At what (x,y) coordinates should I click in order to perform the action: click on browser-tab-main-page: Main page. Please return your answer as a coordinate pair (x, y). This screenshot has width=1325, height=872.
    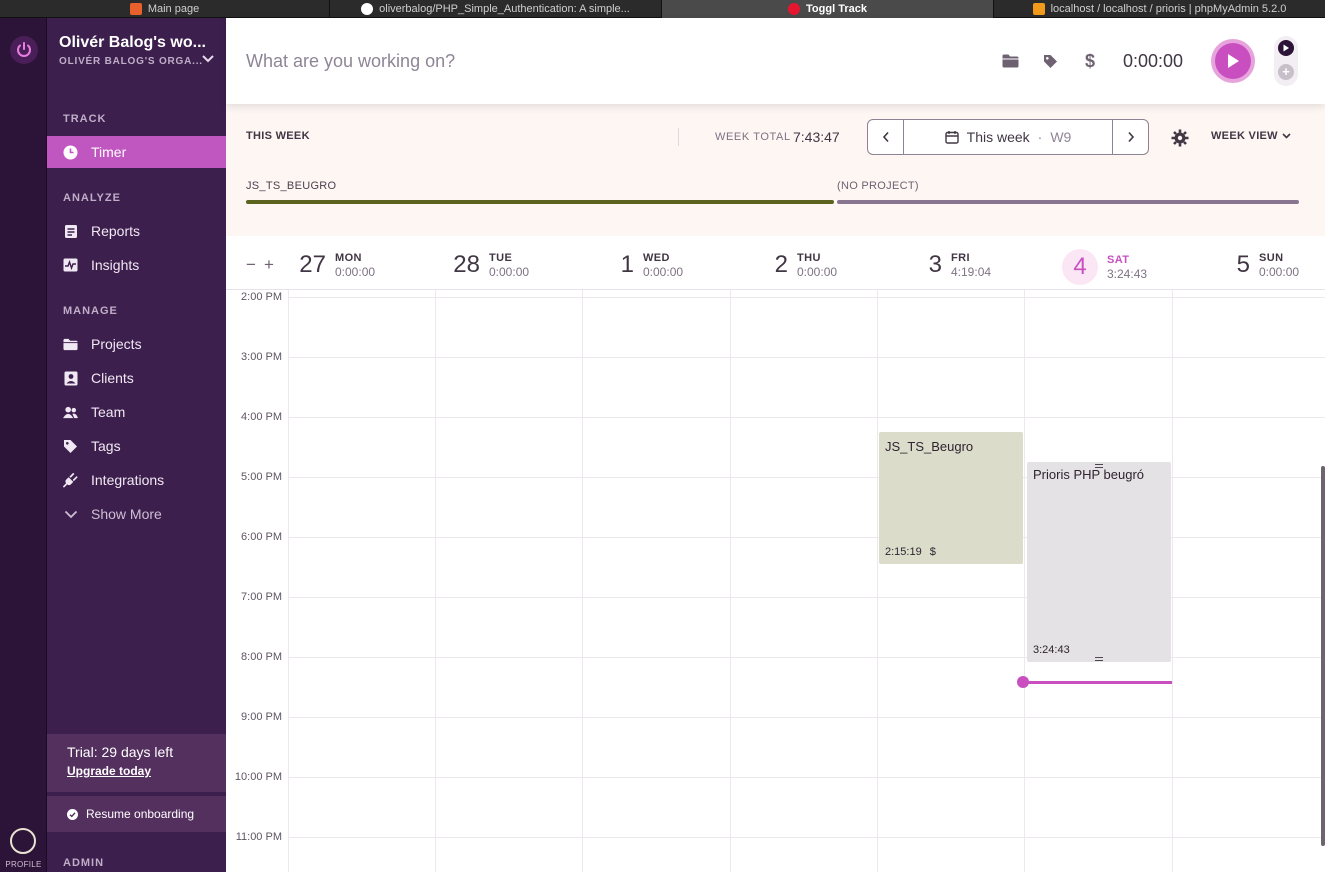
    Looking at the image, I should click on (165, 9).